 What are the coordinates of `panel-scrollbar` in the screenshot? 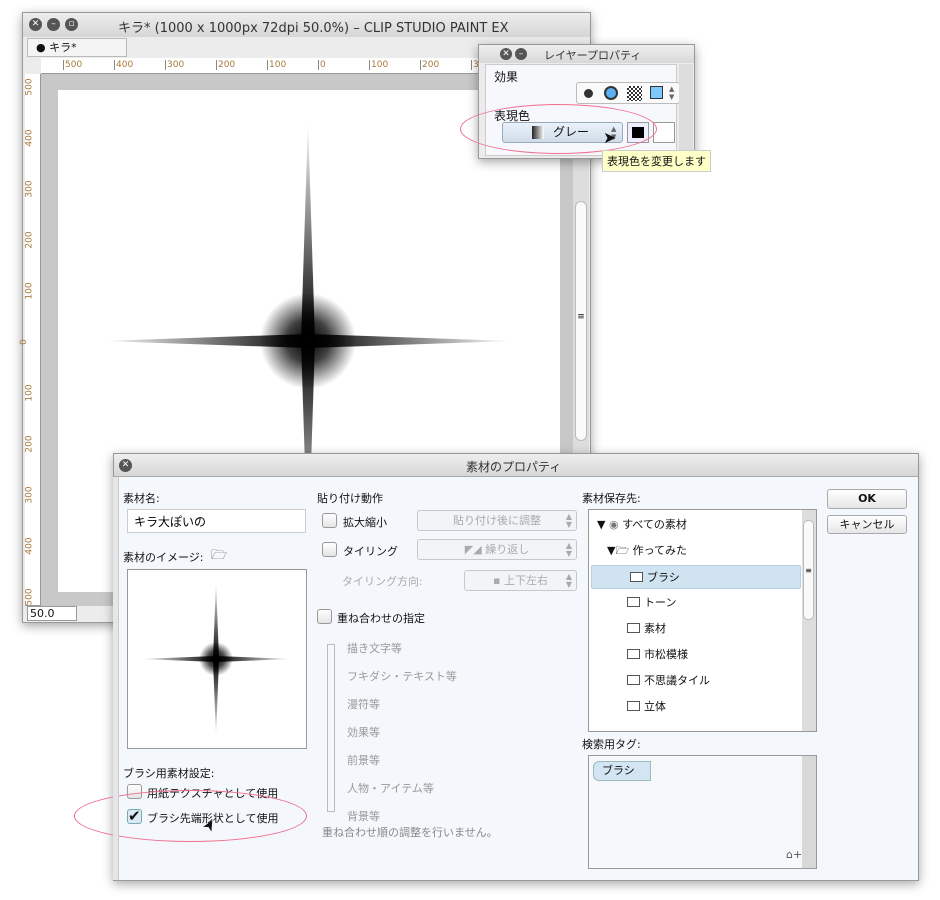 It's located at (686, 110).